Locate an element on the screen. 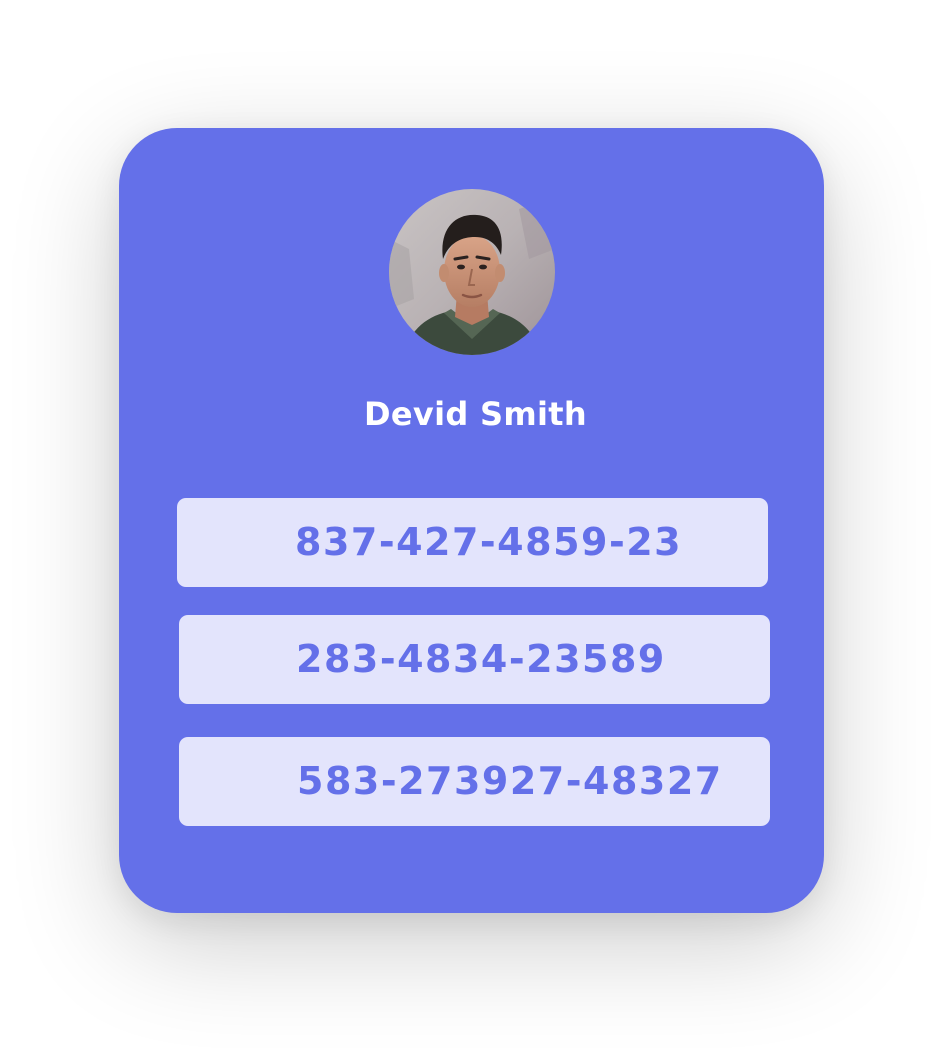 The height and width of the screenshot is (1048, 940). avatar is located at coordinates (472, 272).